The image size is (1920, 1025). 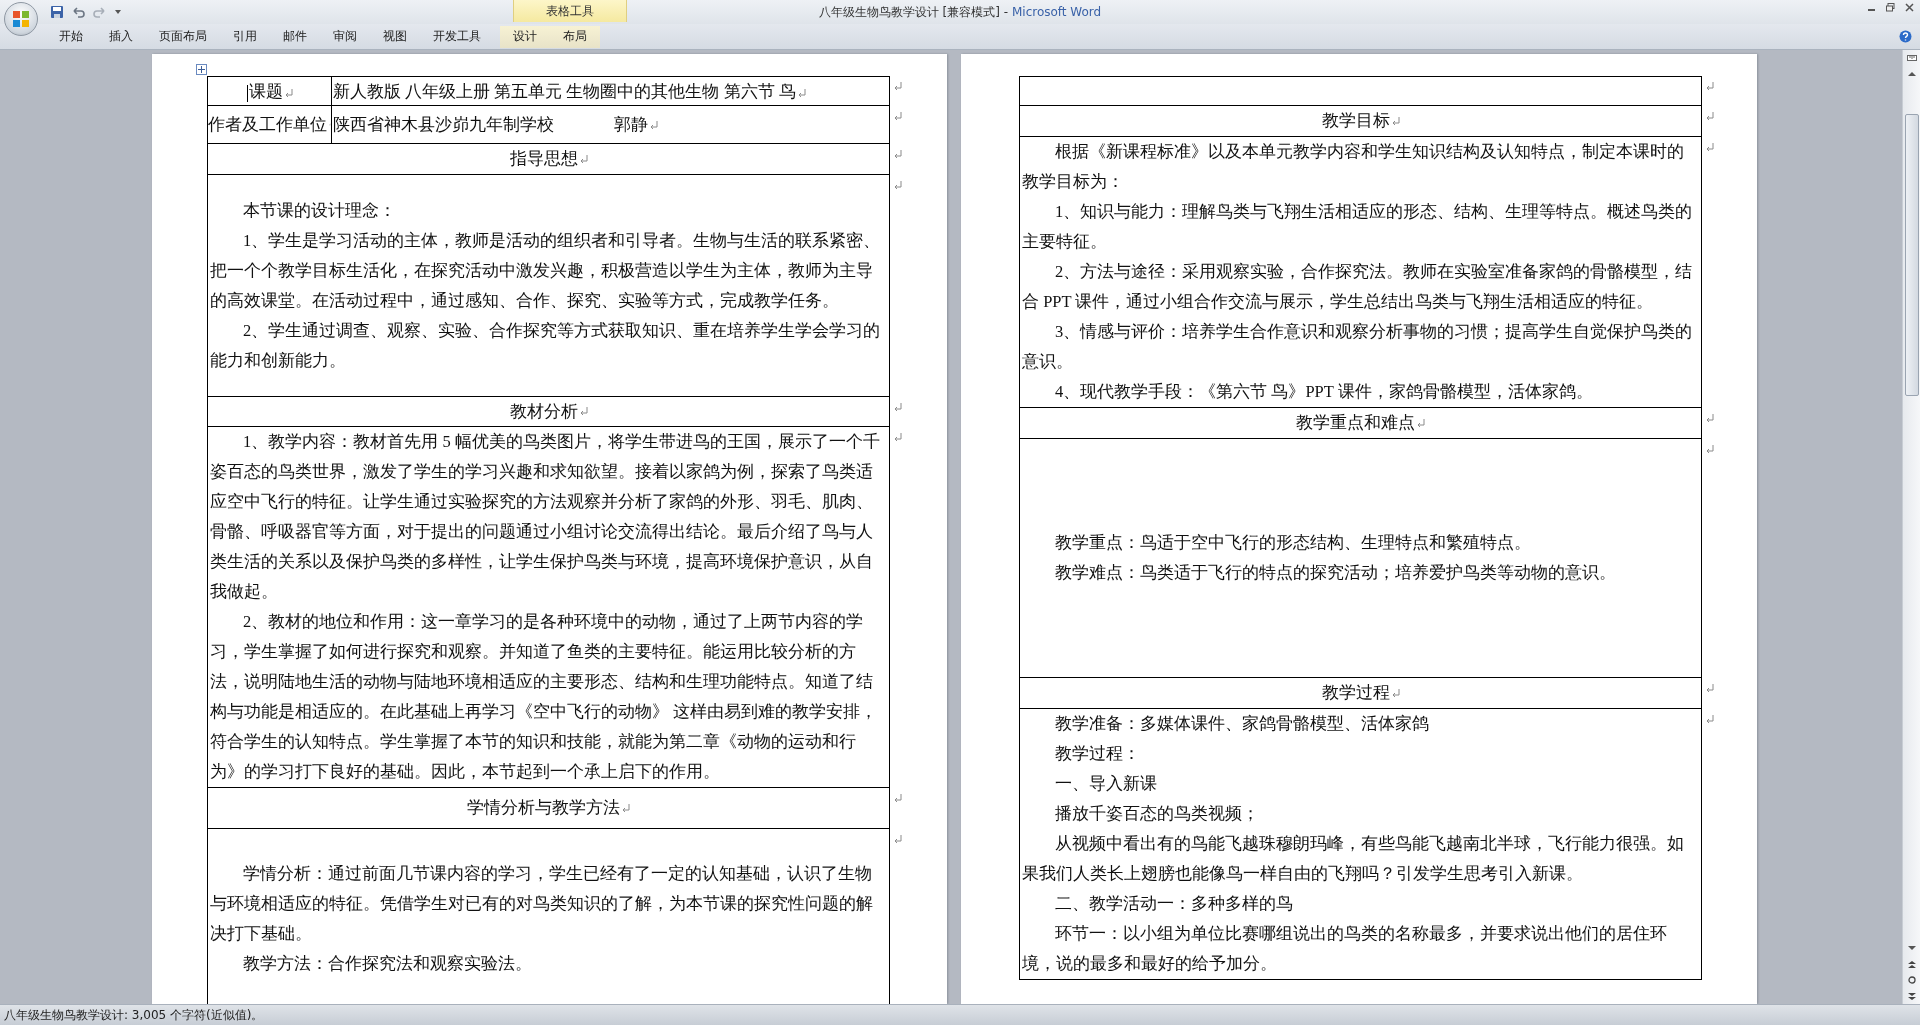 I want to click on paragraph: 3、情感与评价：培养学生合作意识和观察分析事物的习惯；提高学生自觉保护鸟类的意识。, so click(x=1358, y=347).